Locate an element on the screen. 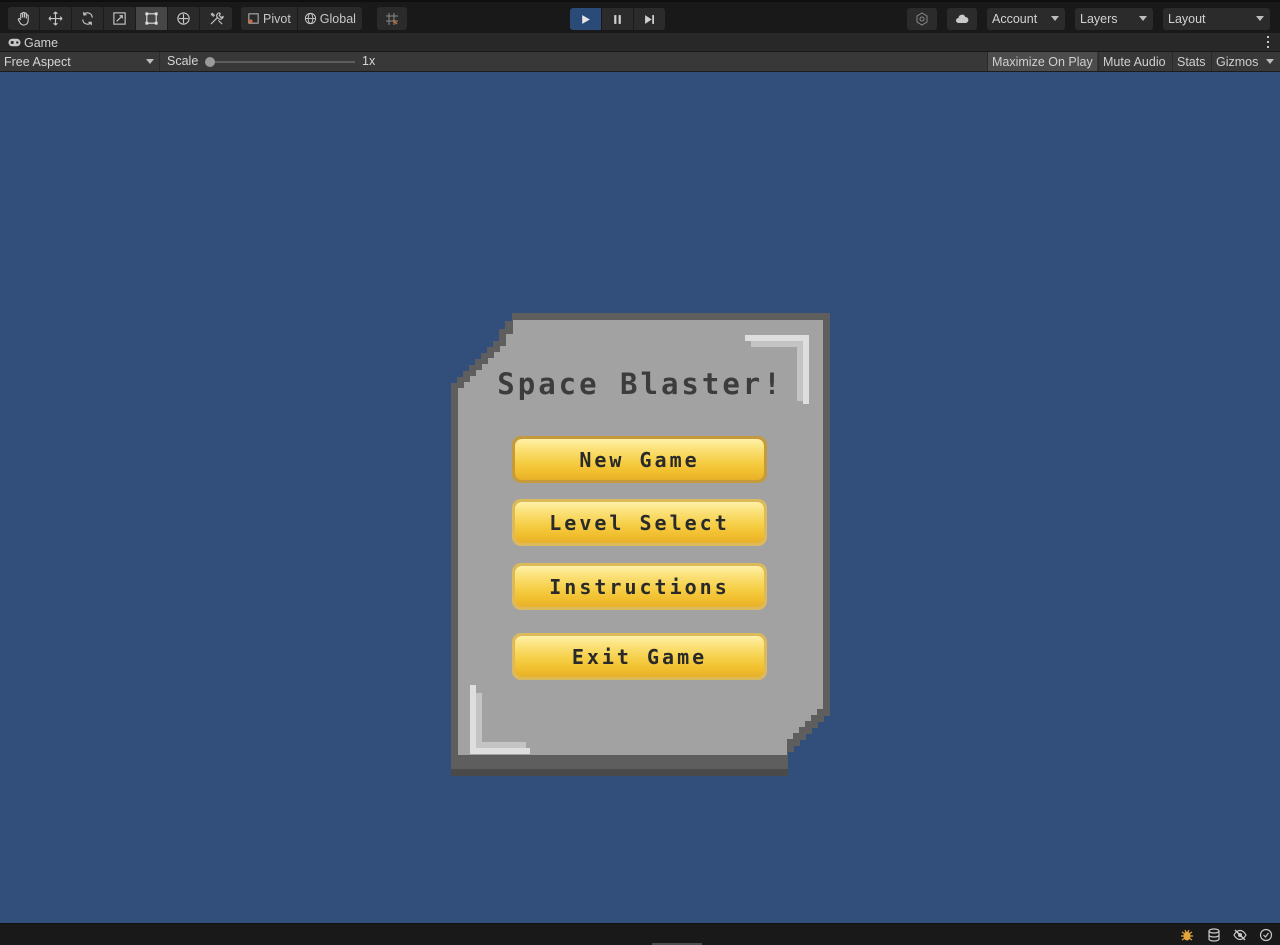  transform-tools is located at coordinates (120, 18).